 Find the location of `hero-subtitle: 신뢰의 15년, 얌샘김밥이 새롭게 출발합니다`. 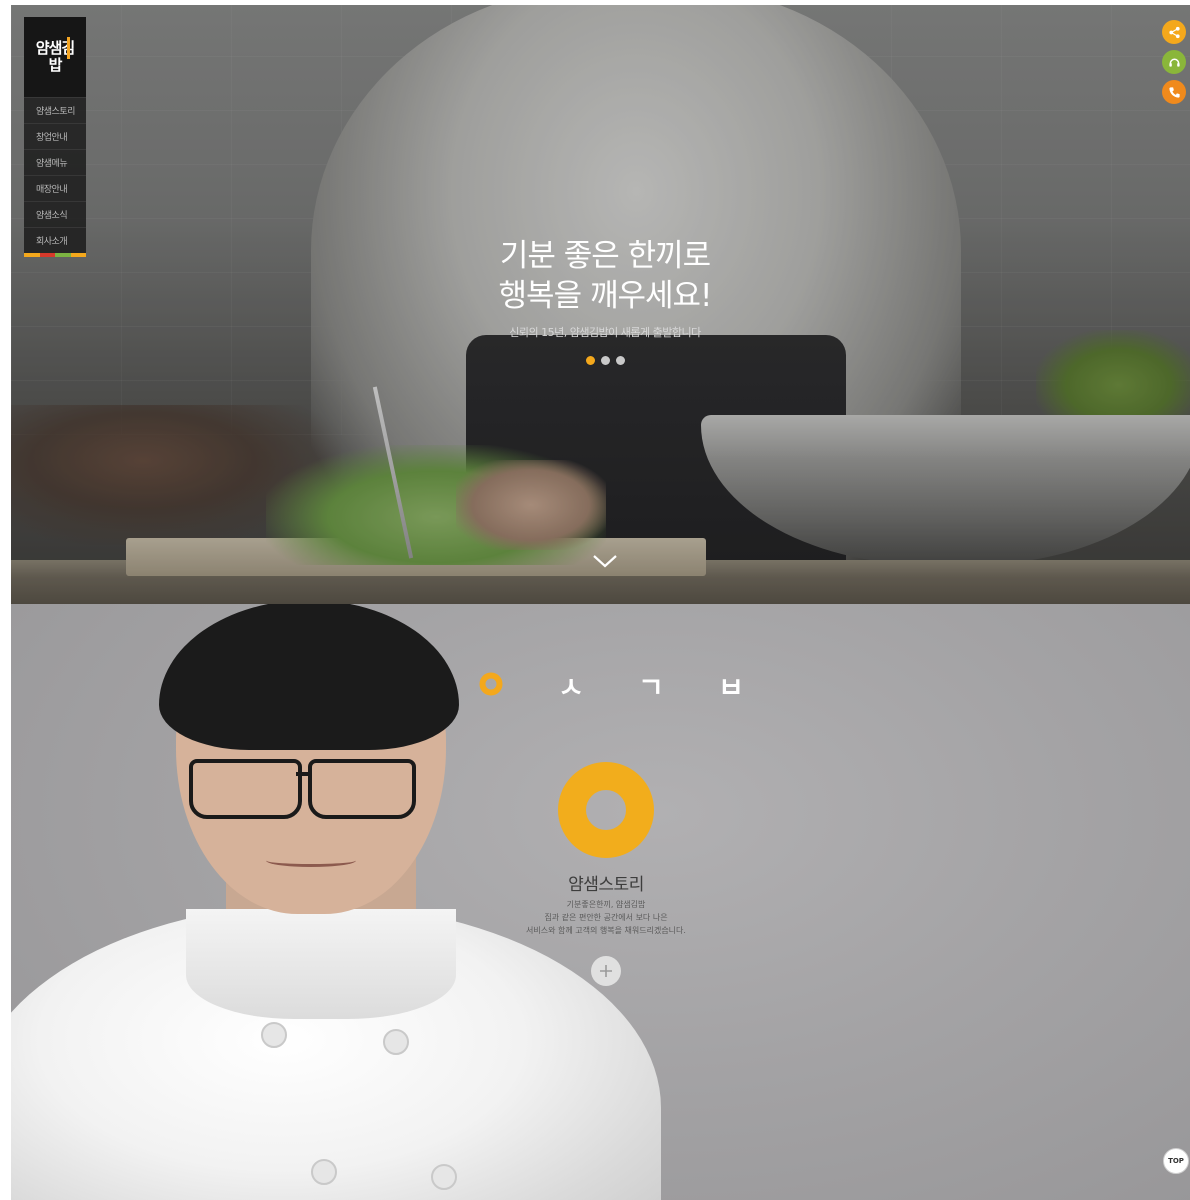

hero-subtitle: 신뢰의 15년, 얌샘김밥이 새롭게 출발합니다 is located at coordinates (605, 332).